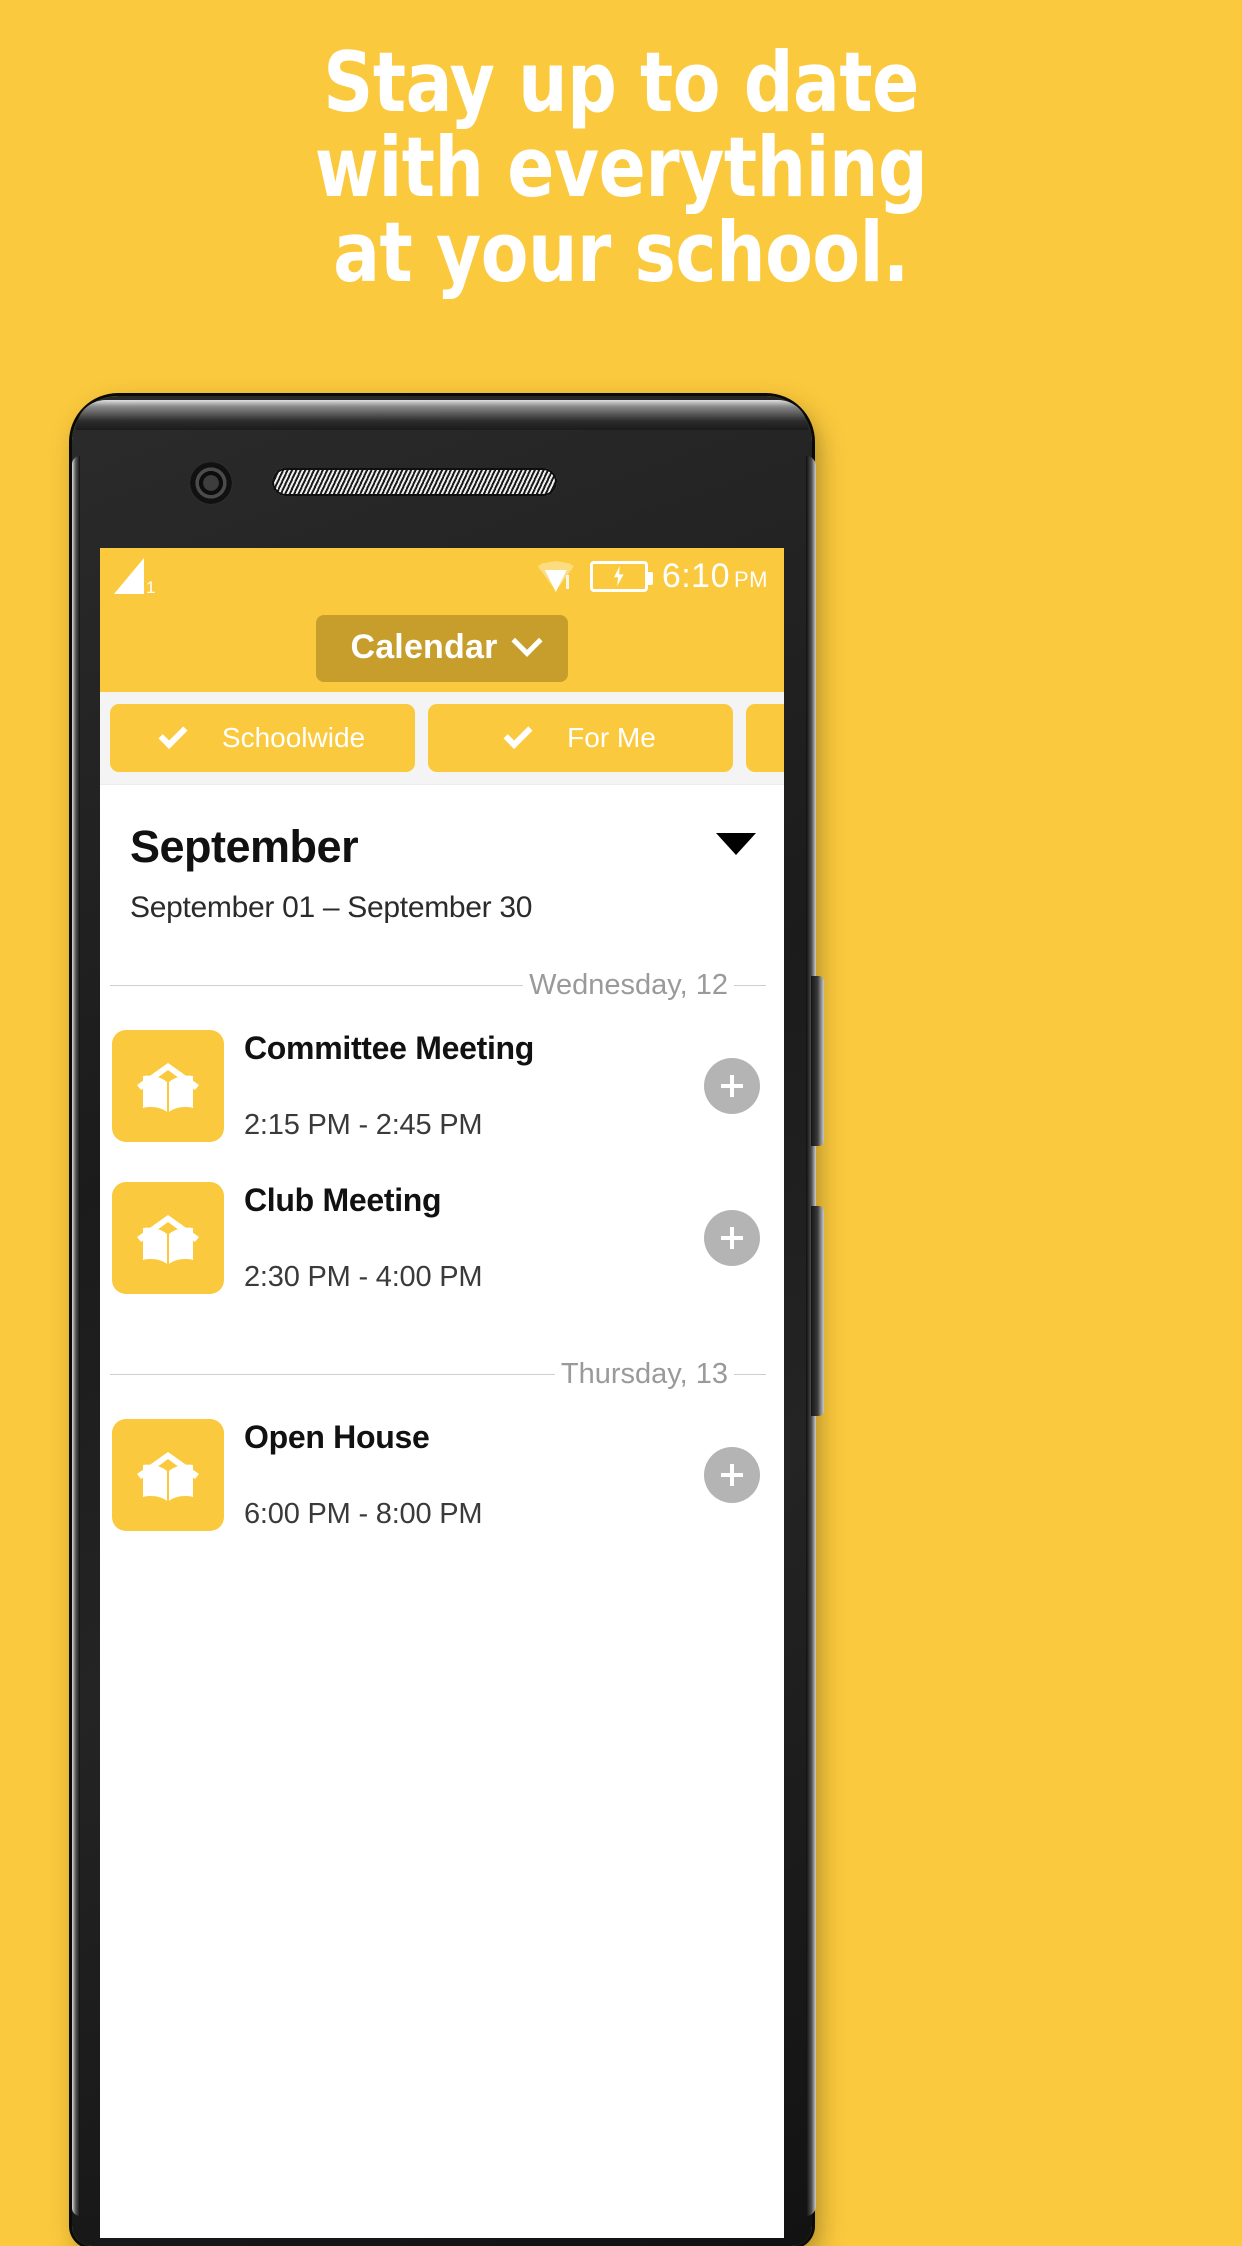  Describe the element at coordinates (464, 1475) in the screenshot. I see `event-body: Open House 6:00 PM - 8:00 PM` at that location.